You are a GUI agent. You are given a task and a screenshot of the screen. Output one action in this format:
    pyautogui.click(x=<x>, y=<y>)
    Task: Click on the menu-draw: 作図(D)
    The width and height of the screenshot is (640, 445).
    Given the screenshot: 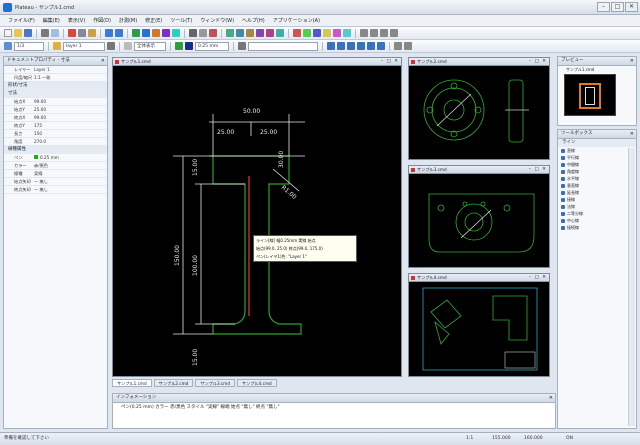 What is the action you would take?
    pyautogui.click(x=102, y=20)
    